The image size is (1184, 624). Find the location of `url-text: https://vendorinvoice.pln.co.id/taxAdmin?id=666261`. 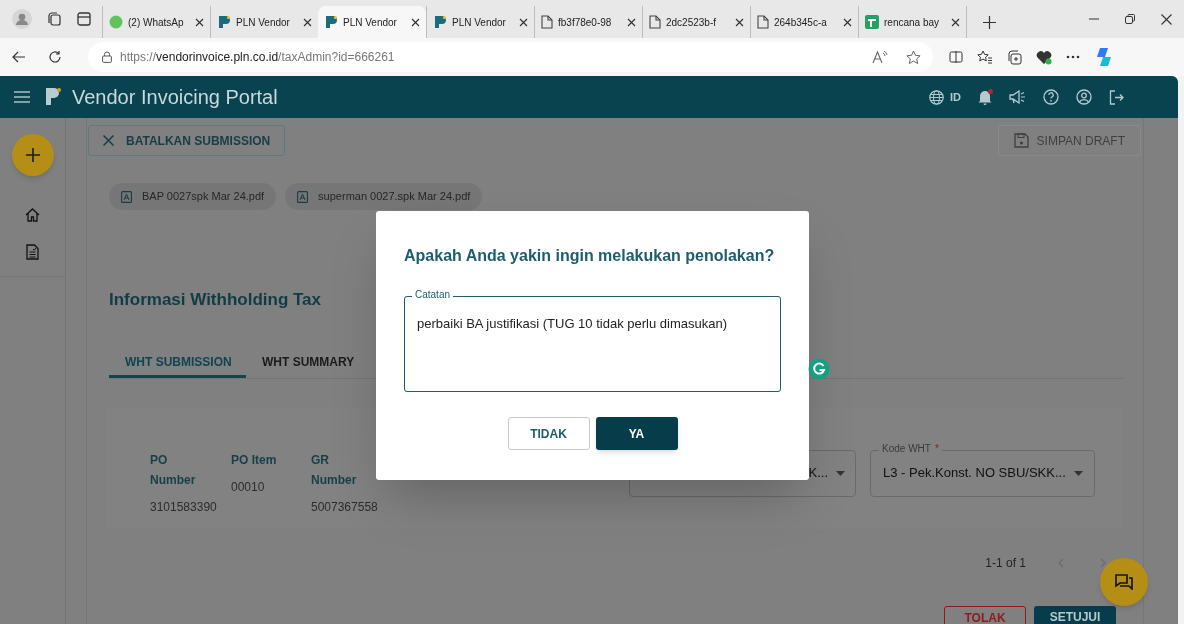

url-text: https://vendorinvoice.pln.co.id/taxAdmin?id=666261 is located at coordinates (257, 57).